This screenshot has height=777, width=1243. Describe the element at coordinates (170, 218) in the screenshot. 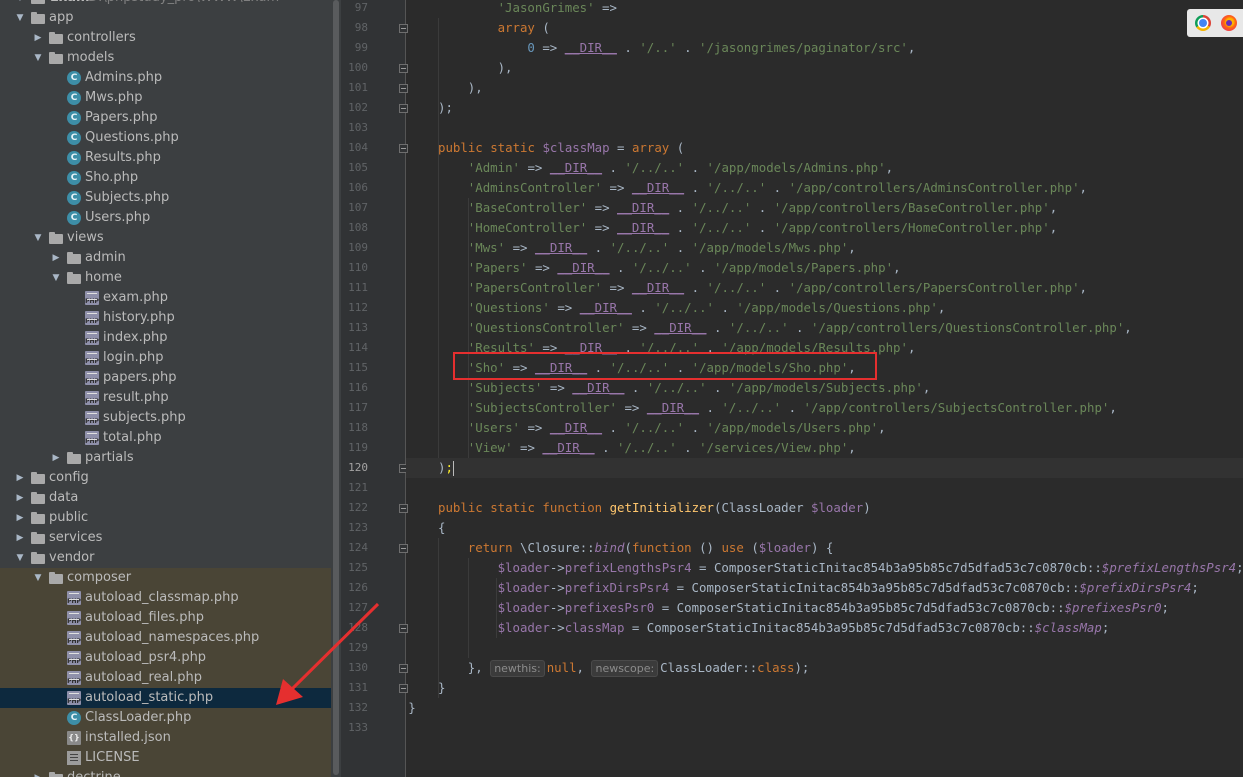

I see `tree-item-users-php: C Users.php` at that location.